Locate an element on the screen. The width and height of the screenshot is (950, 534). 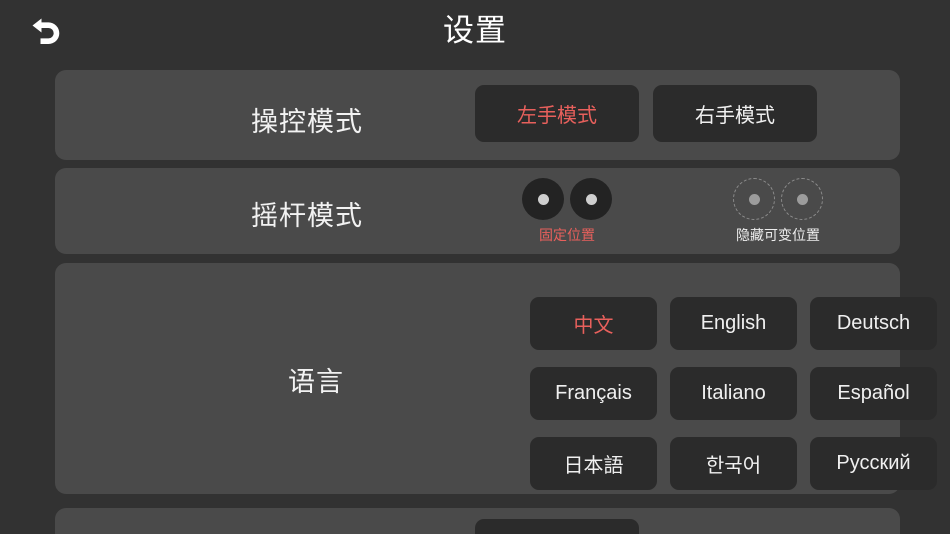
header-bar: 设置 is located at coordinates (475, 31).